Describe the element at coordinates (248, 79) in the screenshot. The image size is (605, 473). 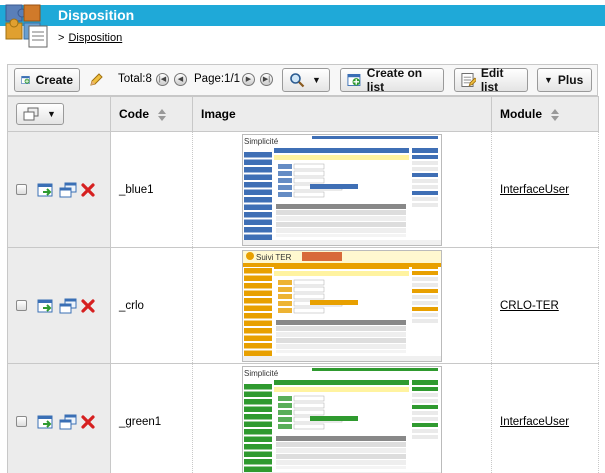
I see `next-page-icon: ▶` at that location.